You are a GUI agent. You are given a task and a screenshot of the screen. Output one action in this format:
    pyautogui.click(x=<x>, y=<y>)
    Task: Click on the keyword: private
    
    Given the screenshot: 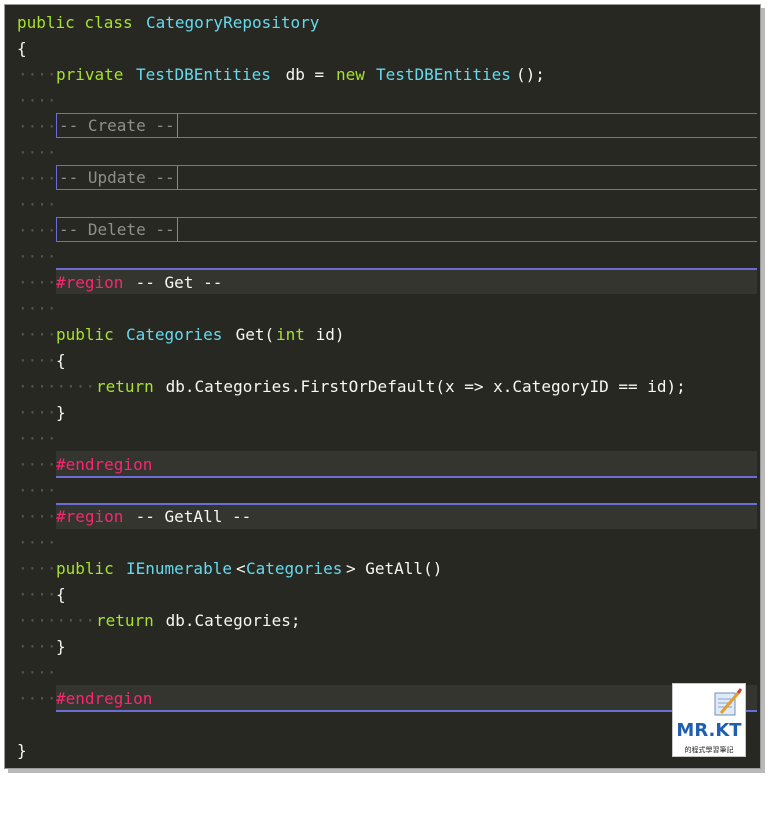 What is the action you would take?
    pyautogui.click(x=90, y=74)
    